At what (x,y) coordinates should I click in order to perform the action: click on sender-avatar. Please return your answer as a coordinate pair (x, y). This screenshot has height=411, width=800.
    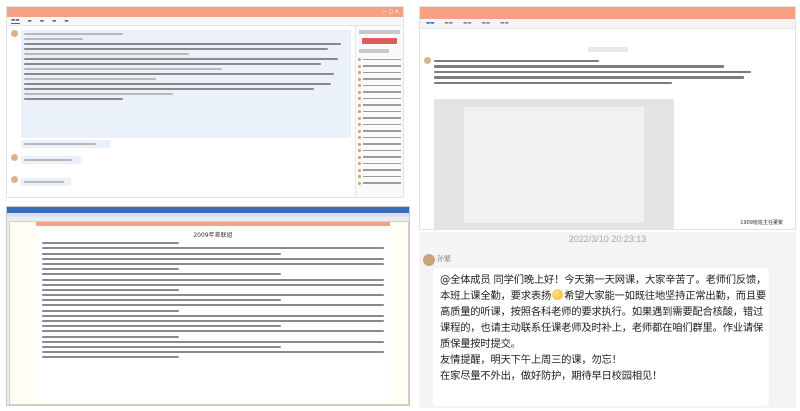
    Looking at the image, I should click on (429, 260).